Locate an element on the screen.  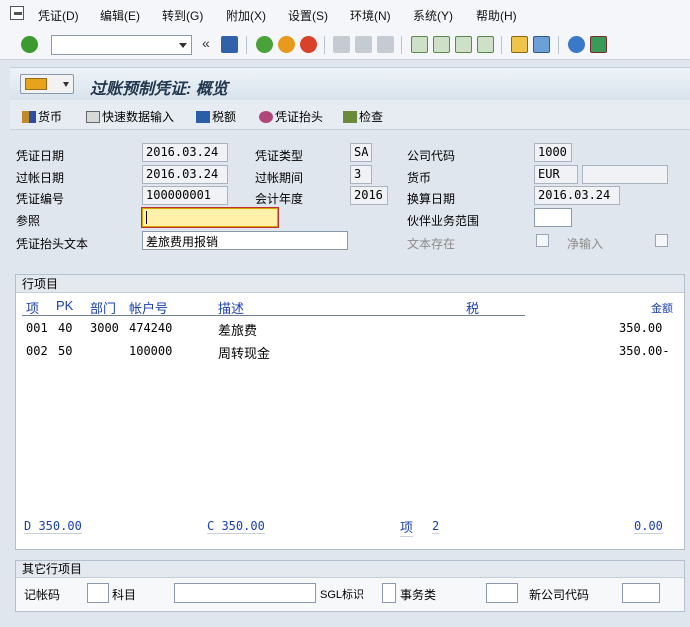
row-account: 474240 is located at coordinates (151, 328).